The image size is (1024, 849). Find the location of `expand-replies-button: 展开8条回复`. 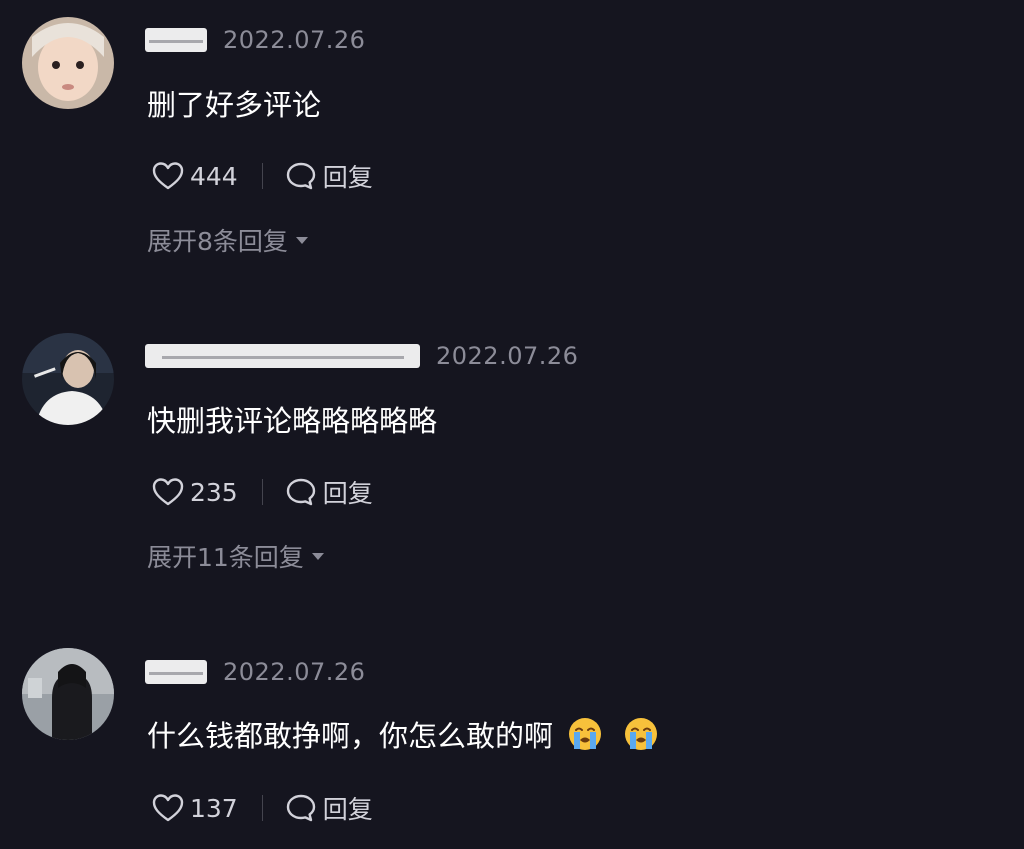

expand-replies-button: 展开8条回复 is located at coordinates (227, 240).